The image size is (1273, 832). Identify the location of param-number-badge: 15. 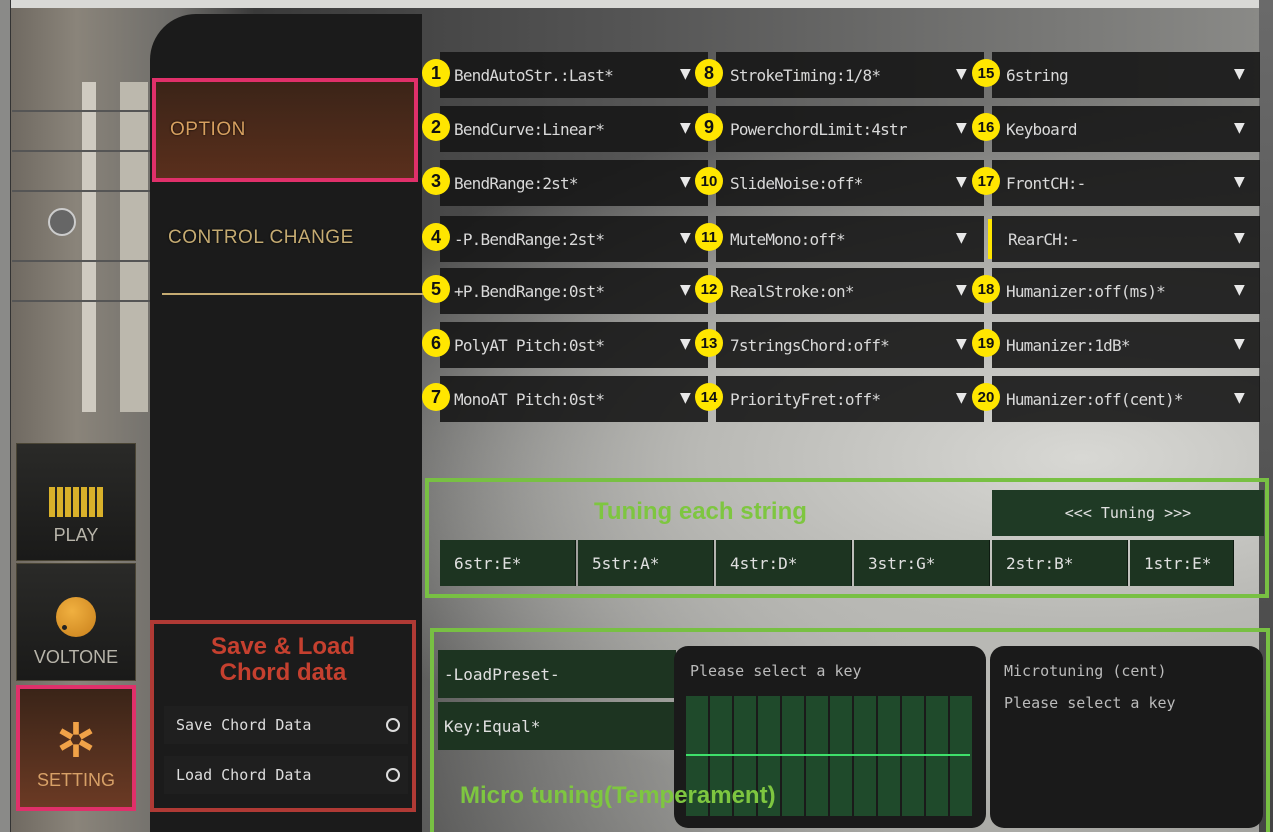
(986, 73).